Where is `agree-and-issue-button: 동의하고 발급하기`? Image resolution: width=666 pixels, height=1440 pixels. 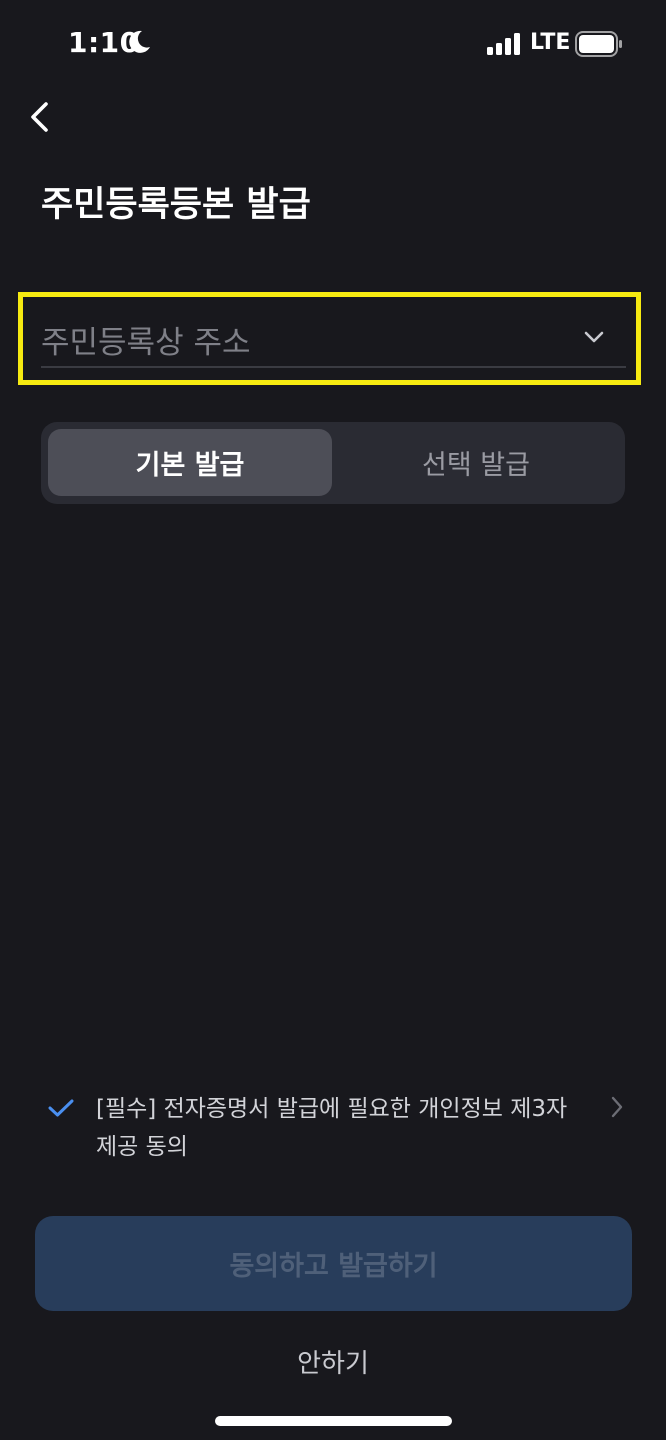 agree-and-issue-button: 동의하고 발급하기 is located at coordinates (333, 1263).